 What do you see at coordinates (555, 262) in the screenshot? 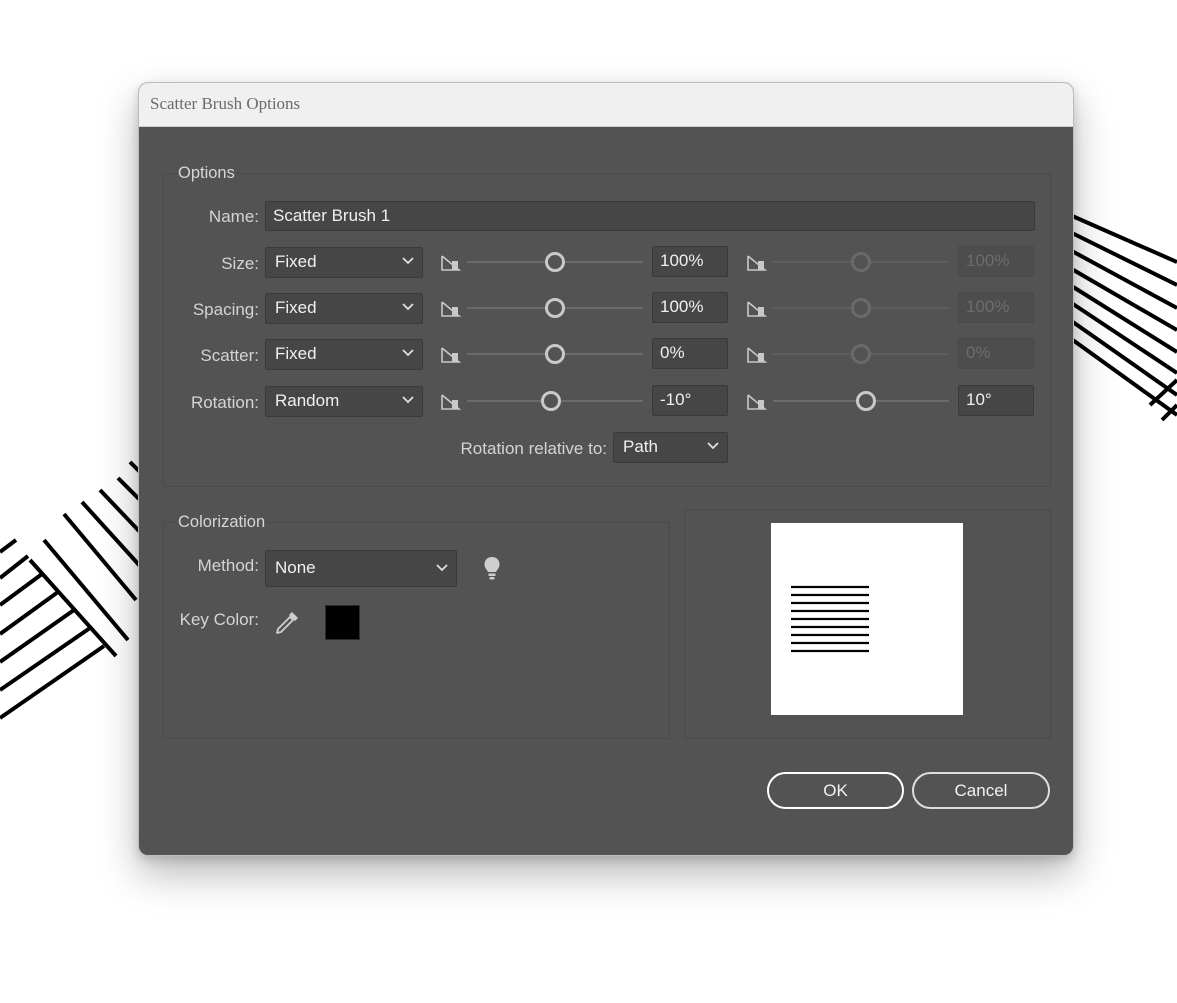
I see `size-min-slider-knob` at bounding box center [555, 262].